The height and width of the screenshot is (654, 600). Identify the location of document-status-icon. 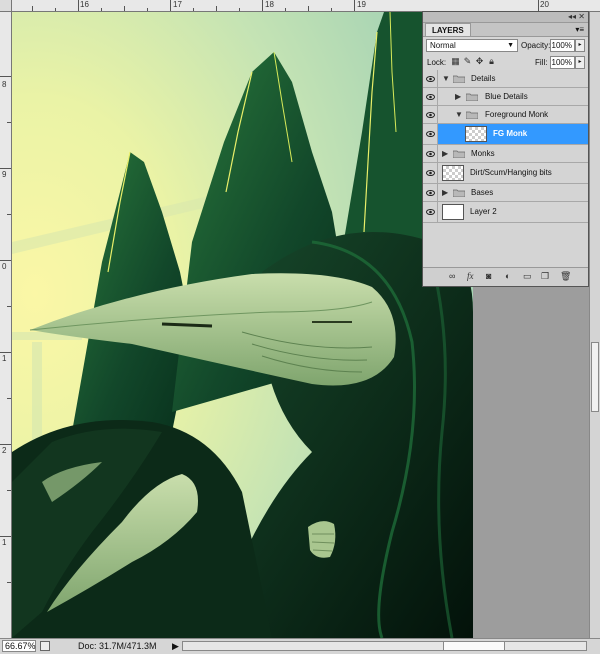
(45, 646).